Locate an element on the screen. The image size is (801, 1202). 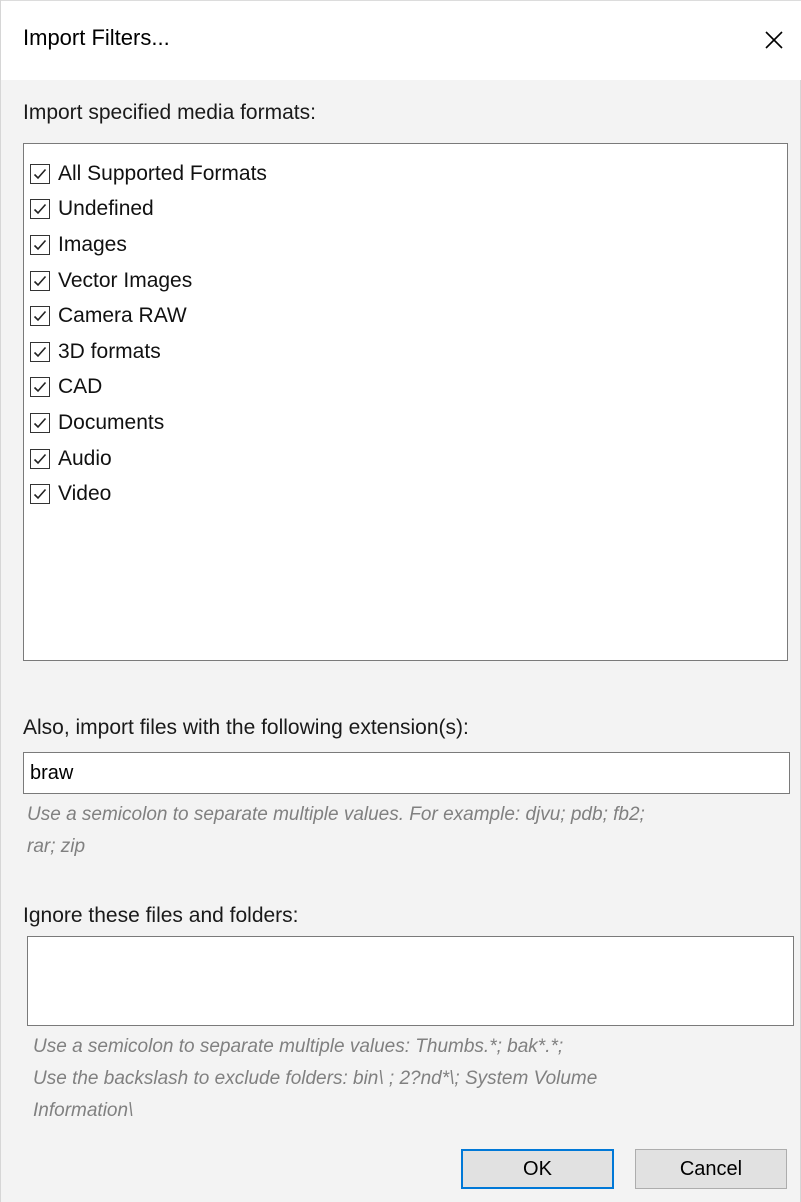
format-list-item: All Supported Formats is located at coordinates (408, 174).